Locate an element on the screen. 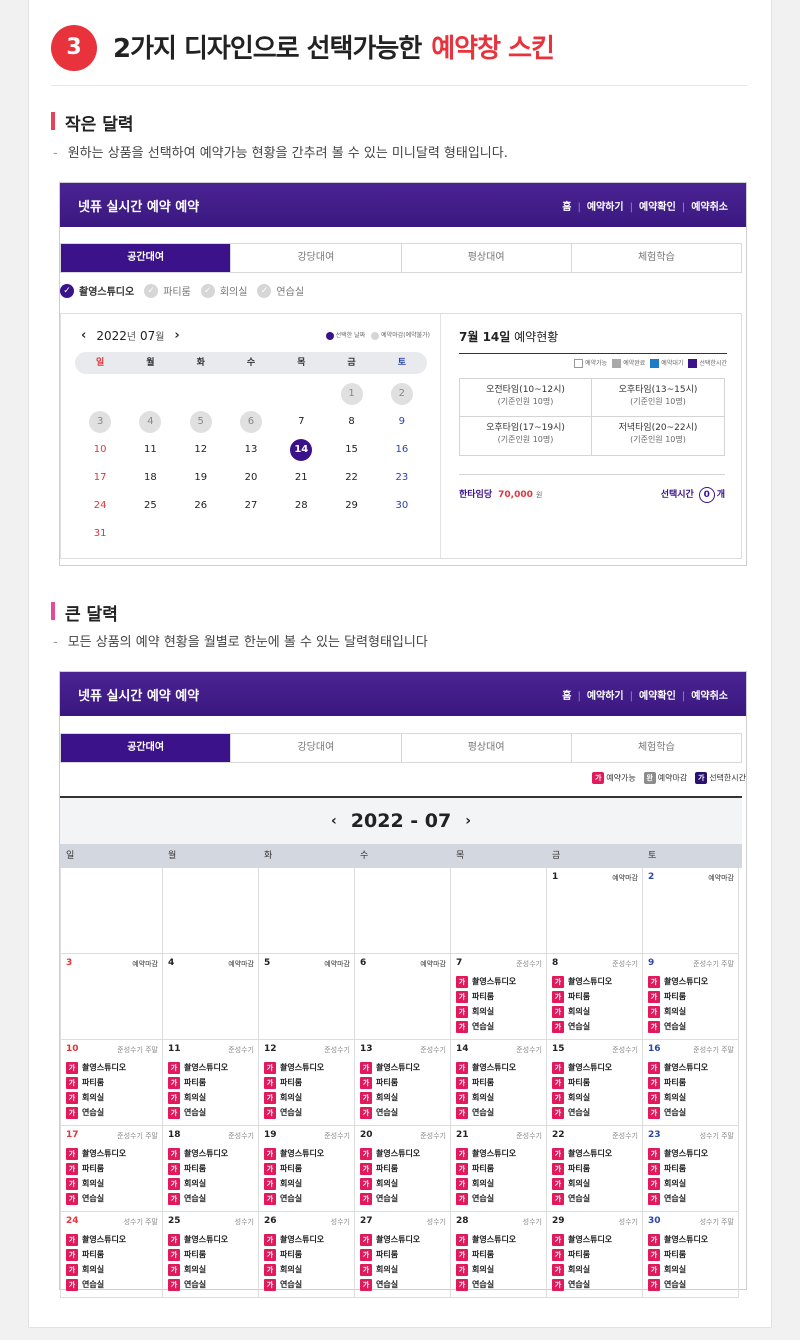  day-cell: 28 is located at coordinates (301, 506).